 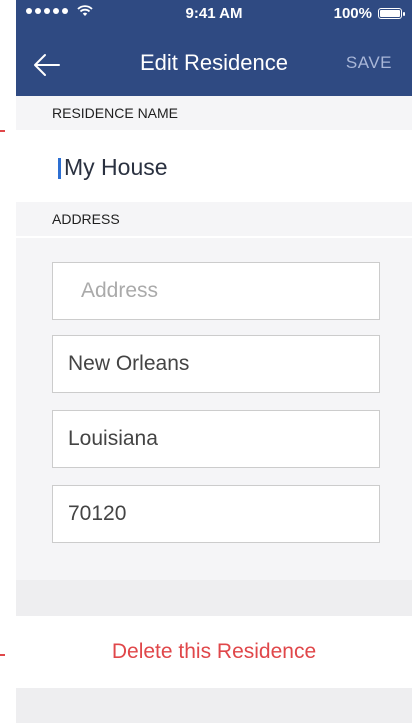 What do you see at coordinates (59, 168) in the screenshot?
I see `text-caret` at bounding box center [59, 168].